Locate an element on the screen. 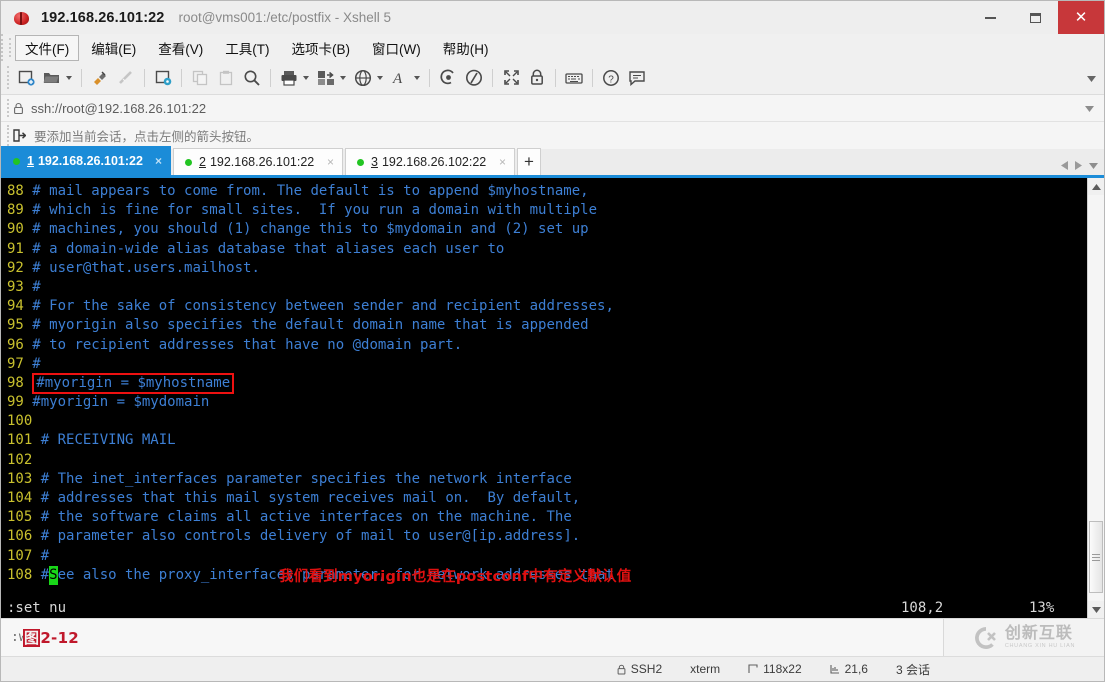  scroll-up-arrow-icon is located at coordinates (1096, 186).